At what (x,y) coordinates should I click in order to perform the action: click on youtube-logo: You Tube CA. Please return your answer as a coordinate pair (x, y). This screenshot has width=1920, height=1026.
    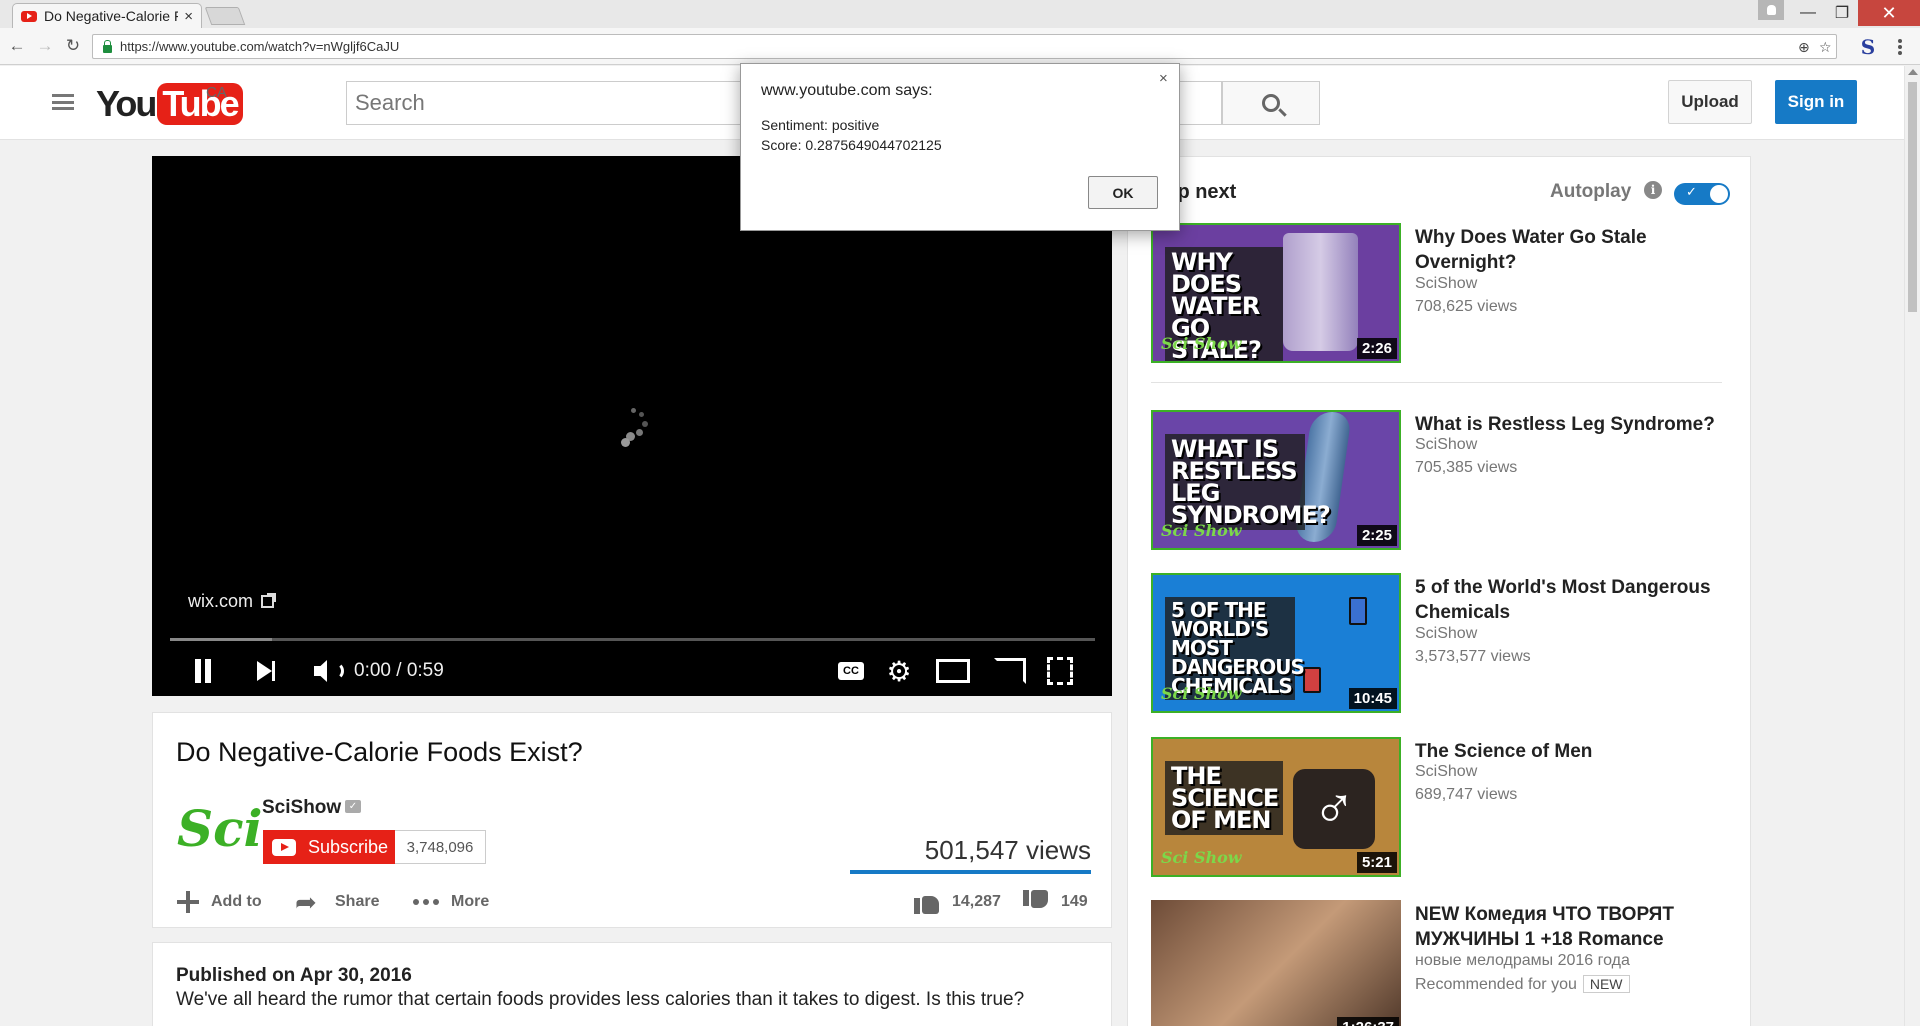
    Looking at the image, I should click on (169, 104).